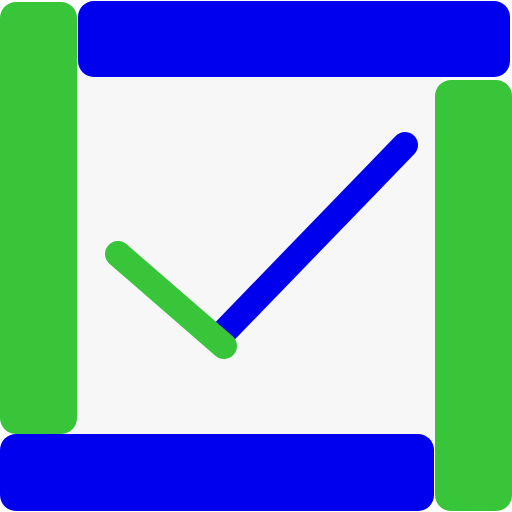  What do you see at coordinates (217, 472) in the screenshot?
I see `frame-bottom-bar` at bounding box center [217, 472].